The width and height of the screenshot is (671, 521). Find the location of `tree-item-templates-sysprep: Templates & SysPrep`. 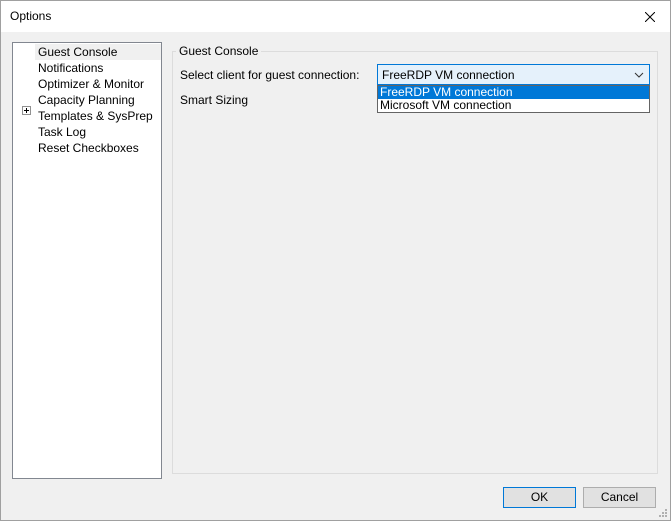

tree-item-templates-sysprep: Templates & SysPrep is located at coordinates (95, 116).